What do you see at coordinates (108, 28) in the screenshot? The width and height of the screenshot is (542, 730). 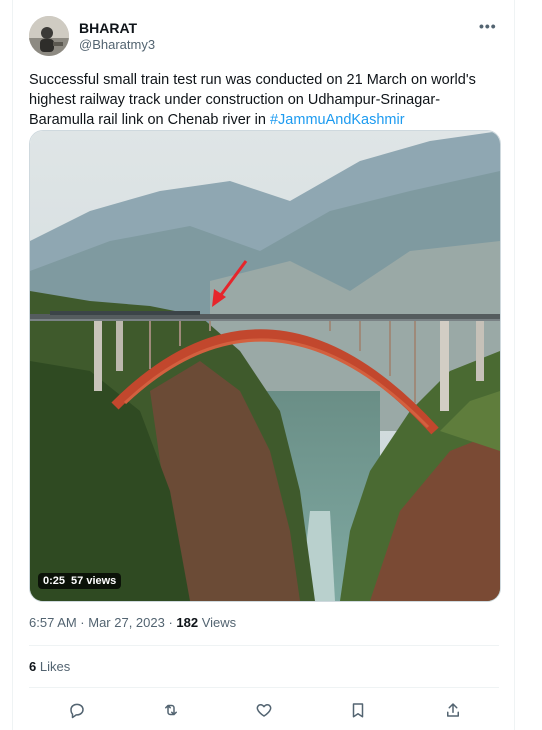 I see `author-name: BHARAT` at bounding box center [108, 28].